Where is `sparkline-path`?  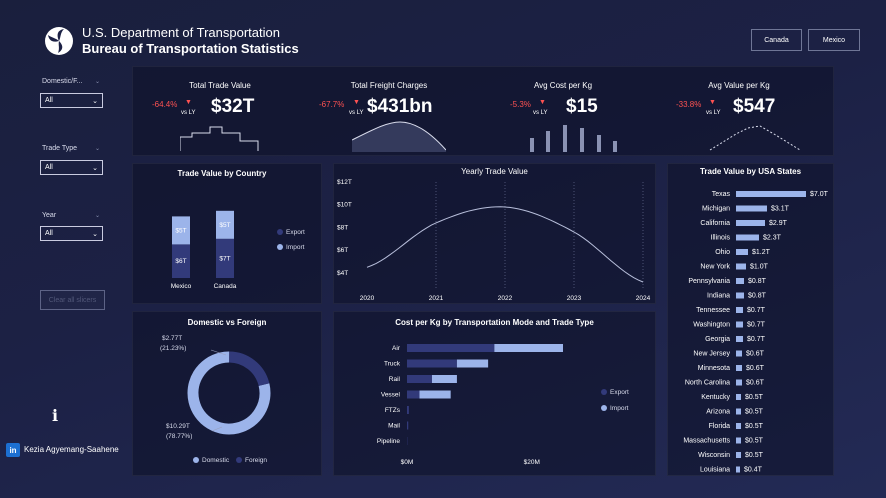 sparkline-path is located at coordinates (219, 138).